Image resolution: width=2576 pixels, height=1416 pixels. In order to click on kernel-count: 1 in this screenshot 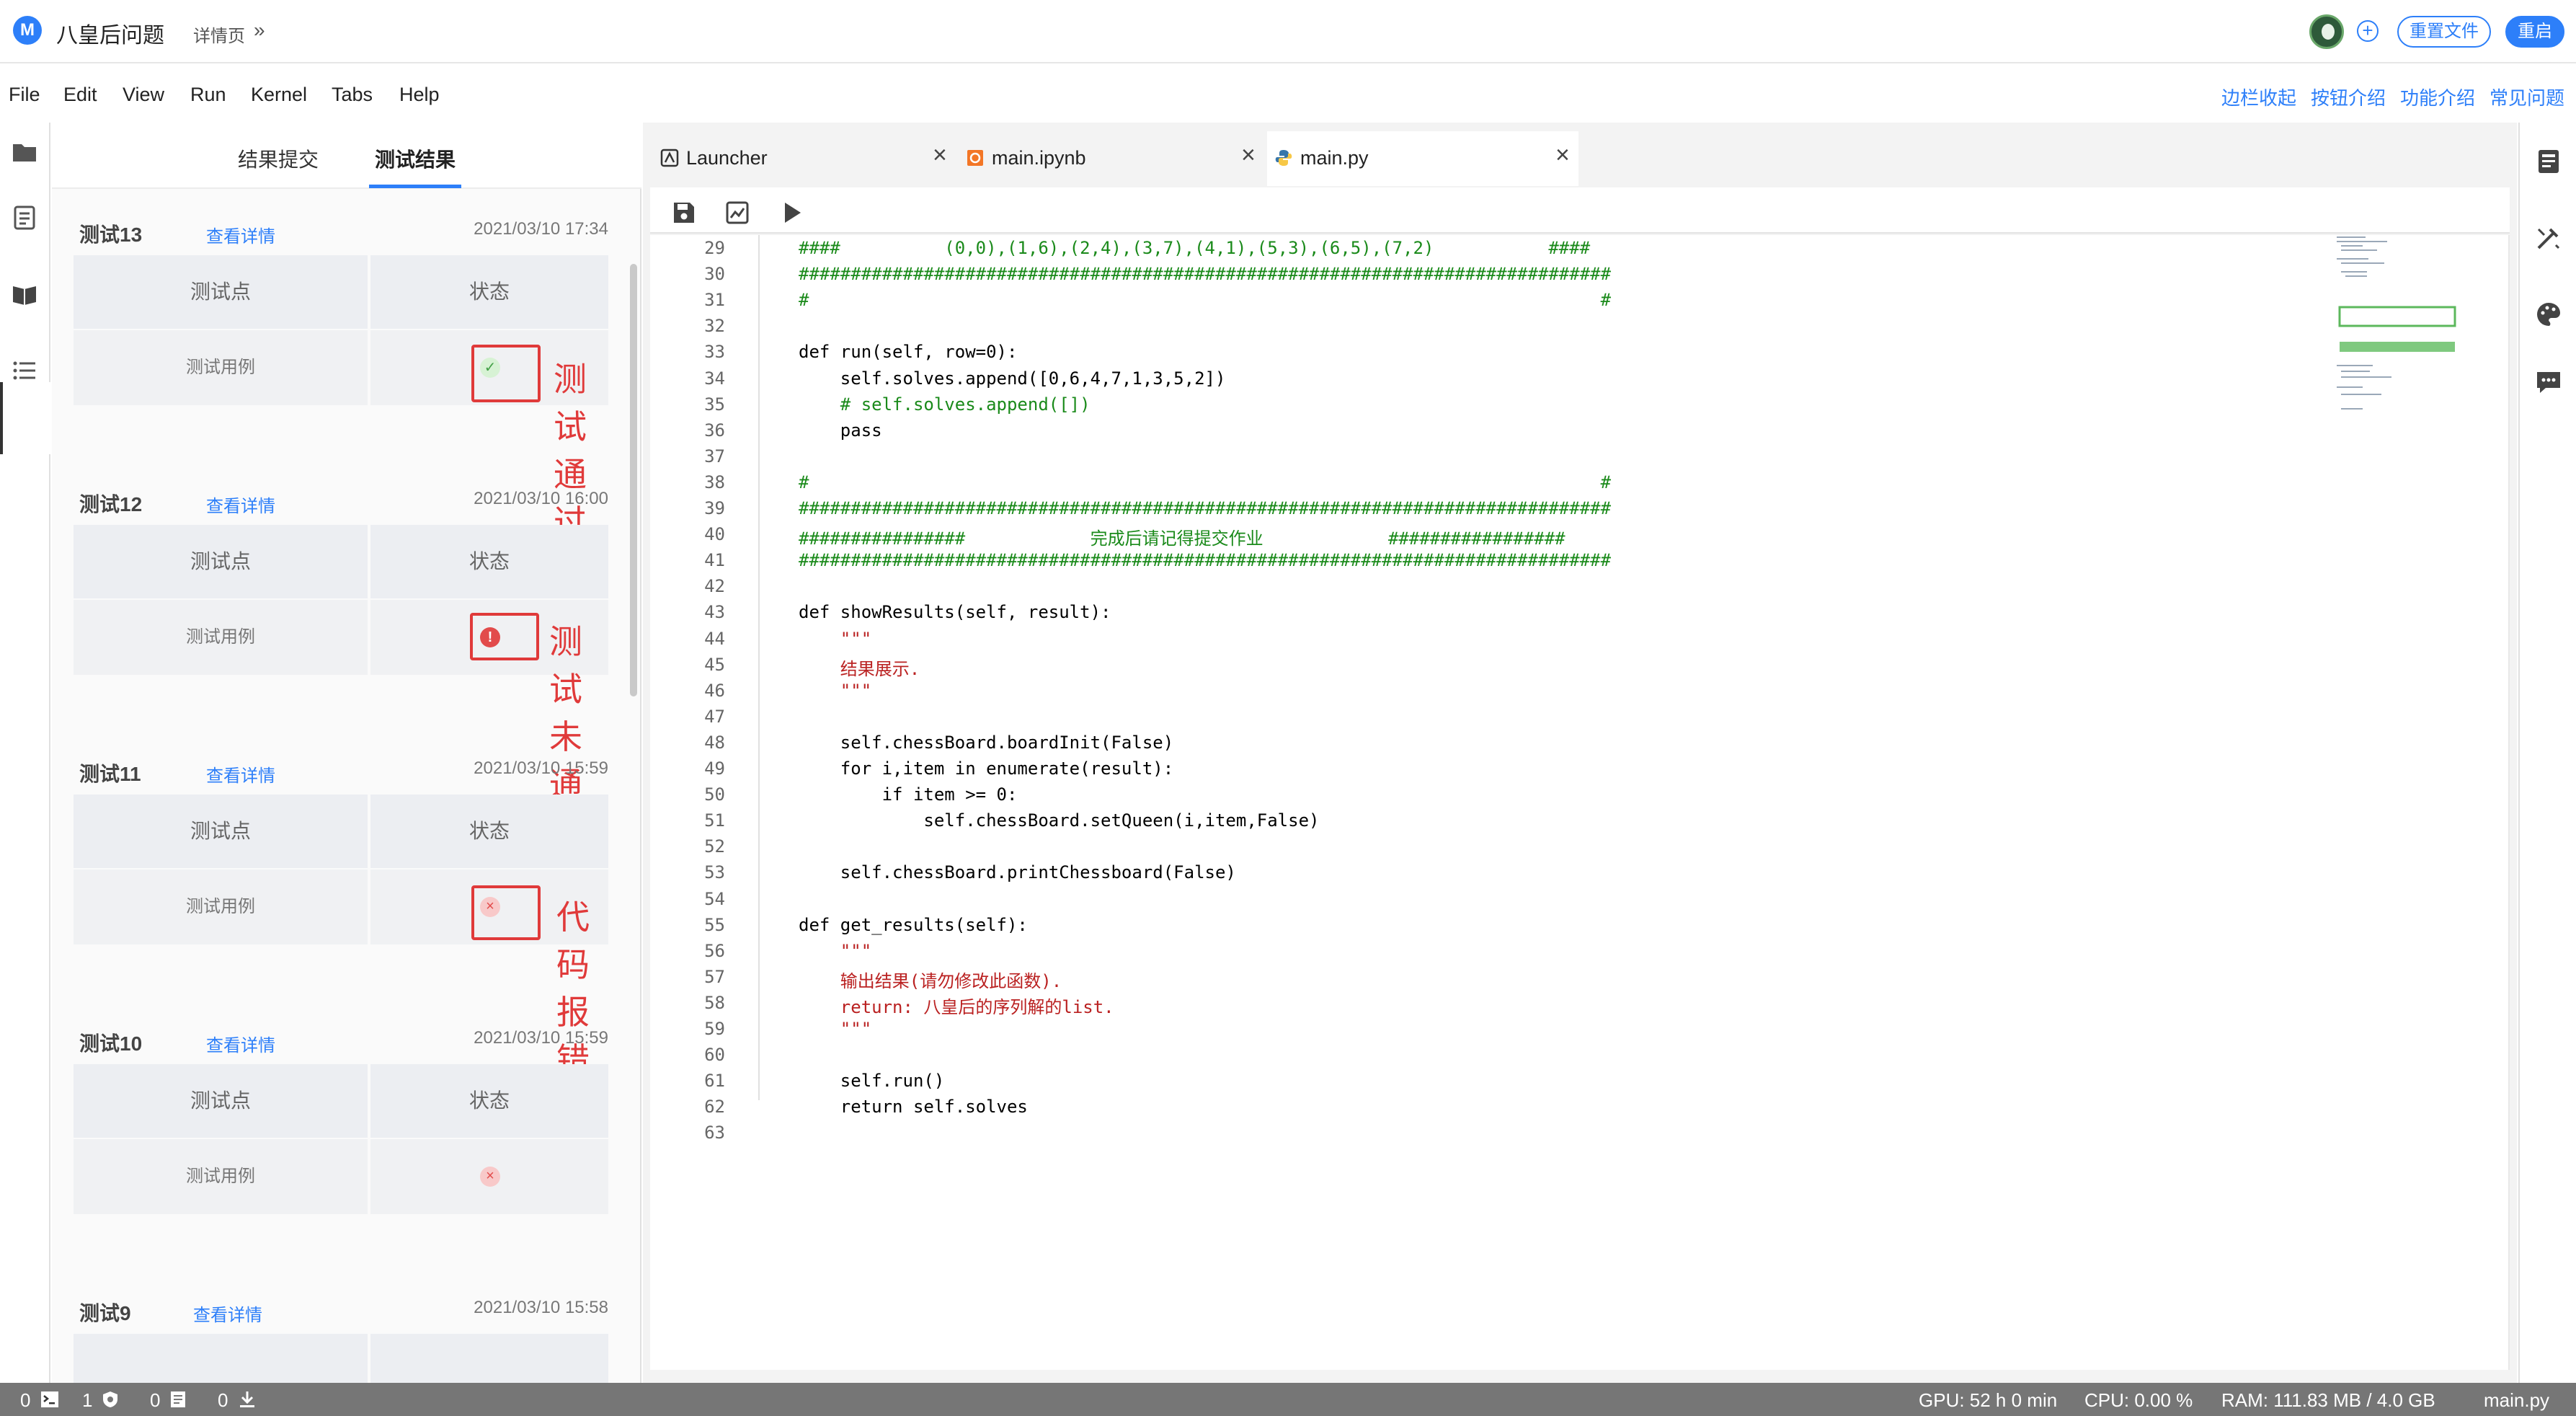, I will do `click(87, 1400)`.